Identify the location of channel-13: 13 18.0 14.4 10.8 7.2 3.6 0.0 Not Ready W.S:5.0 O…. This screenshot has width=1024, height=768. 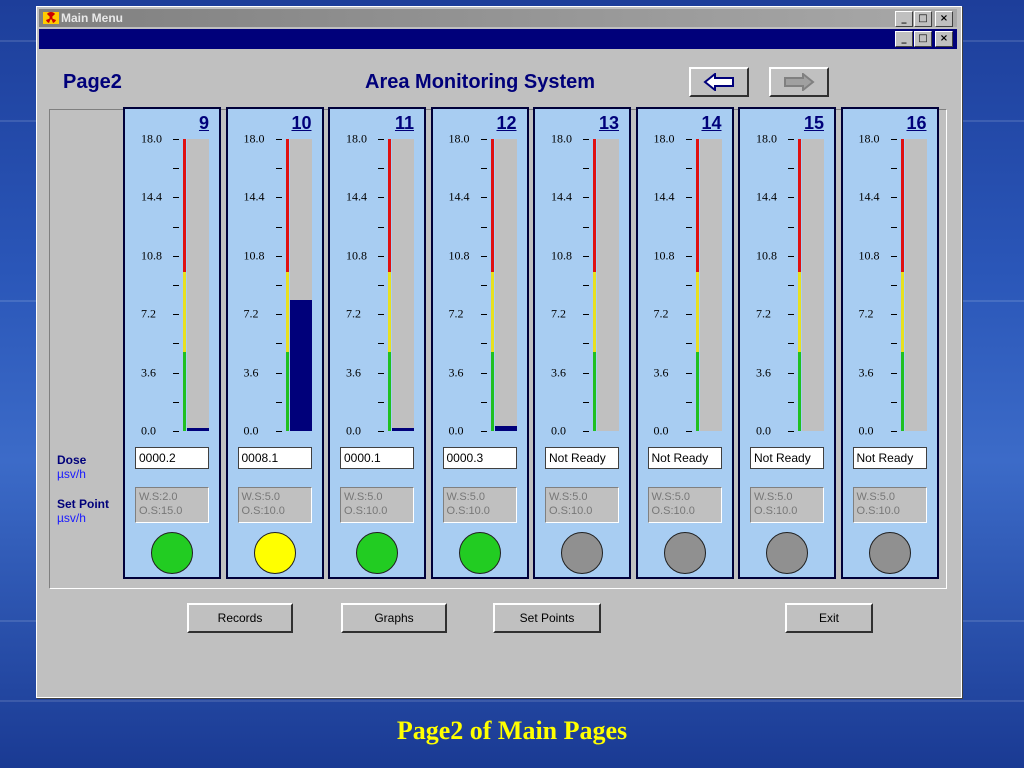
(582, 343).